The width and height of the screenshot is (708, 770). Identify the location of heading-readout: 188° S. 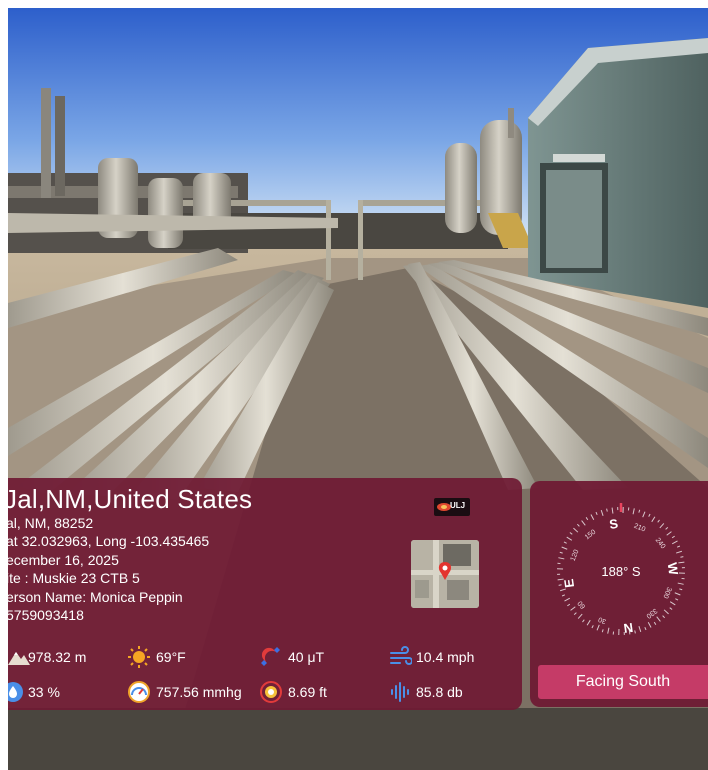
(621, 571).